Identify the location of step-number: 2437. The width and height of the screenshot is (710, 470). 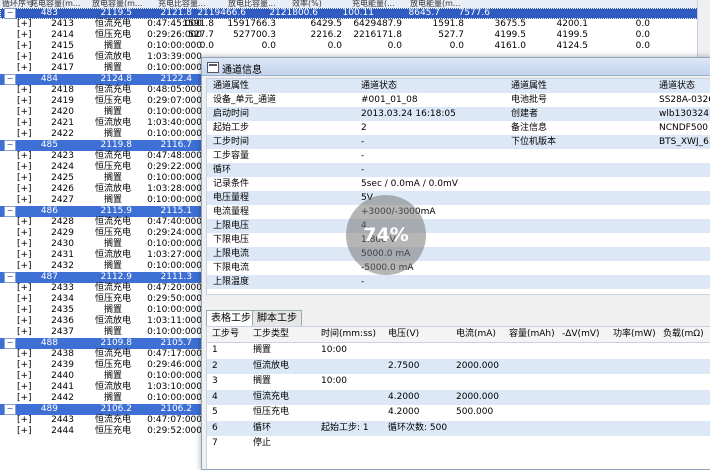
(62, 332).